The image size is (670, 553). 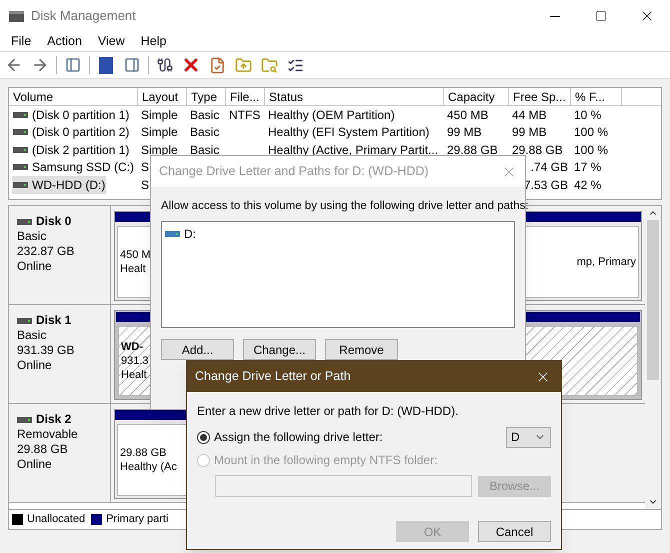 What do you see at coordinates (529, 115) in the screenshot?
I see `table-cell-text: 44 MB` at bounding box center [529, 115].